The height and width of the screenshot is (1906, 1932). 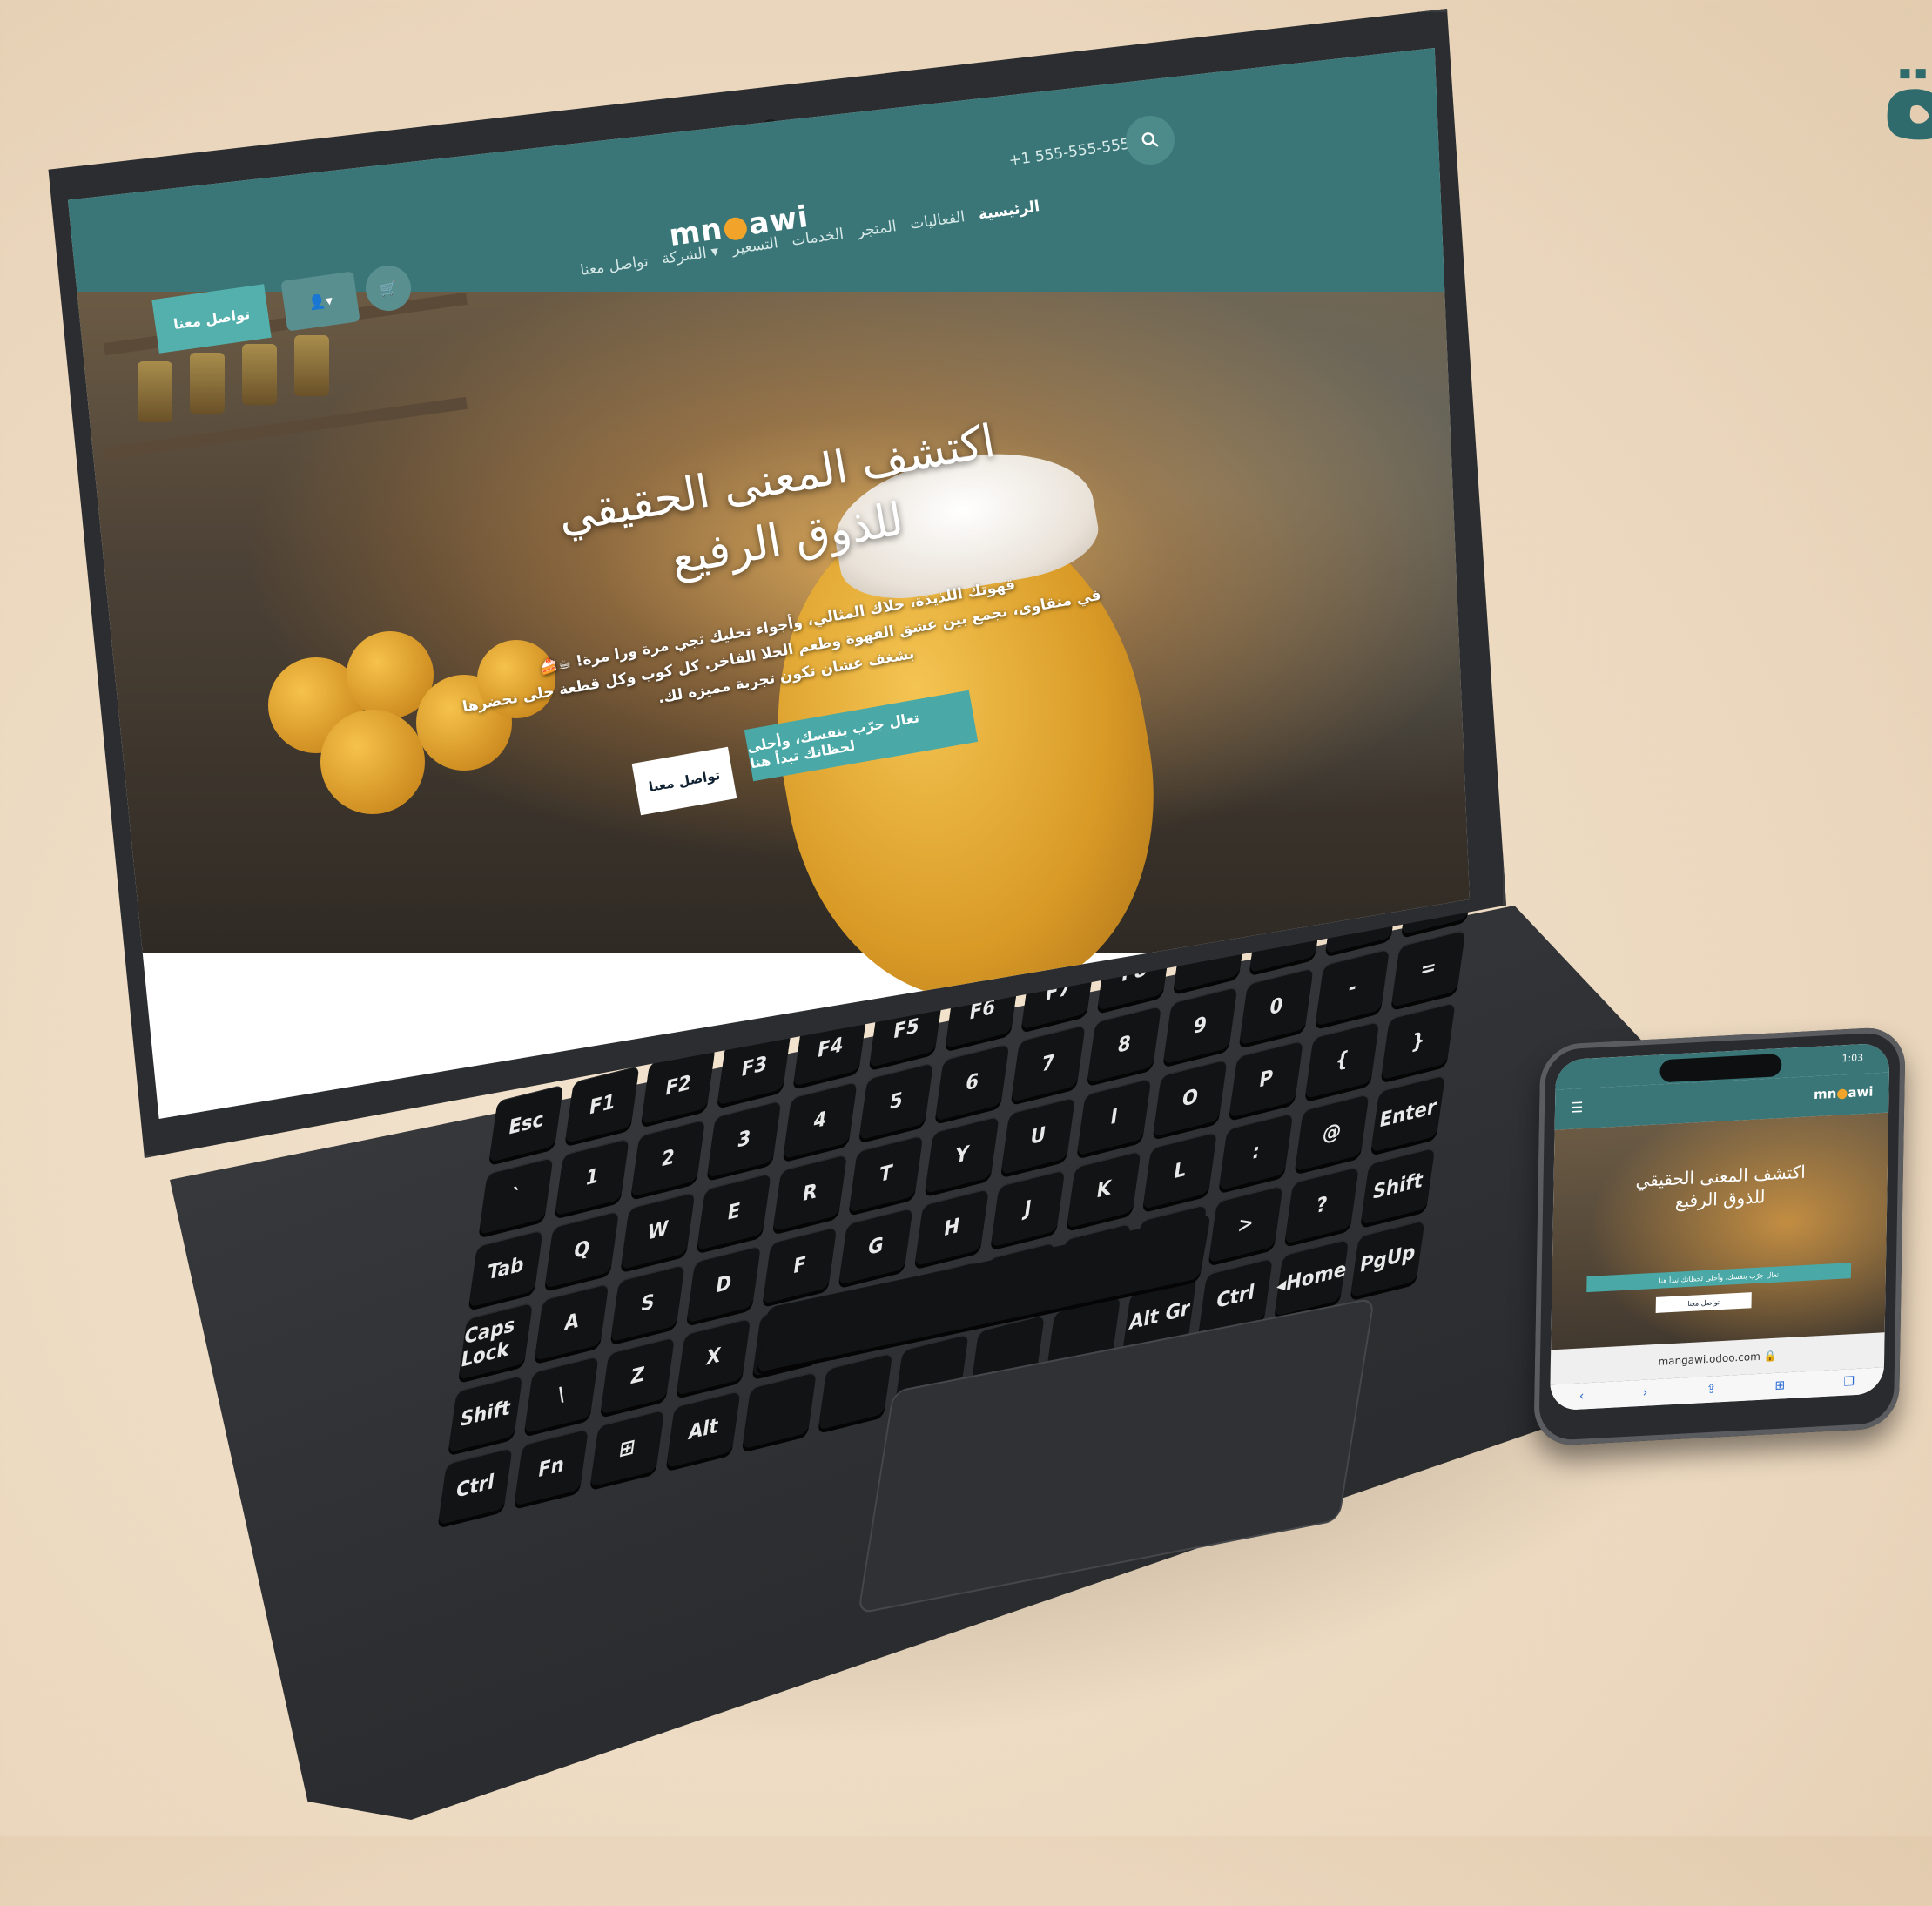 What do you see at coordinates (1853, 1058) in the screenshot?
I see `phone-time: 1:03` at bounding box center [1853, 1058].